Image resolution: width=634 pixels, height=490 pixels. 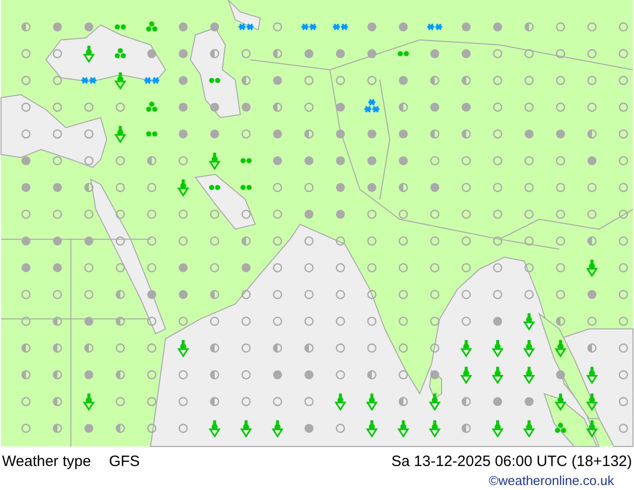 I want to click on credit-link: ©weatheronline.co.uk, so click(x=551, y=480).